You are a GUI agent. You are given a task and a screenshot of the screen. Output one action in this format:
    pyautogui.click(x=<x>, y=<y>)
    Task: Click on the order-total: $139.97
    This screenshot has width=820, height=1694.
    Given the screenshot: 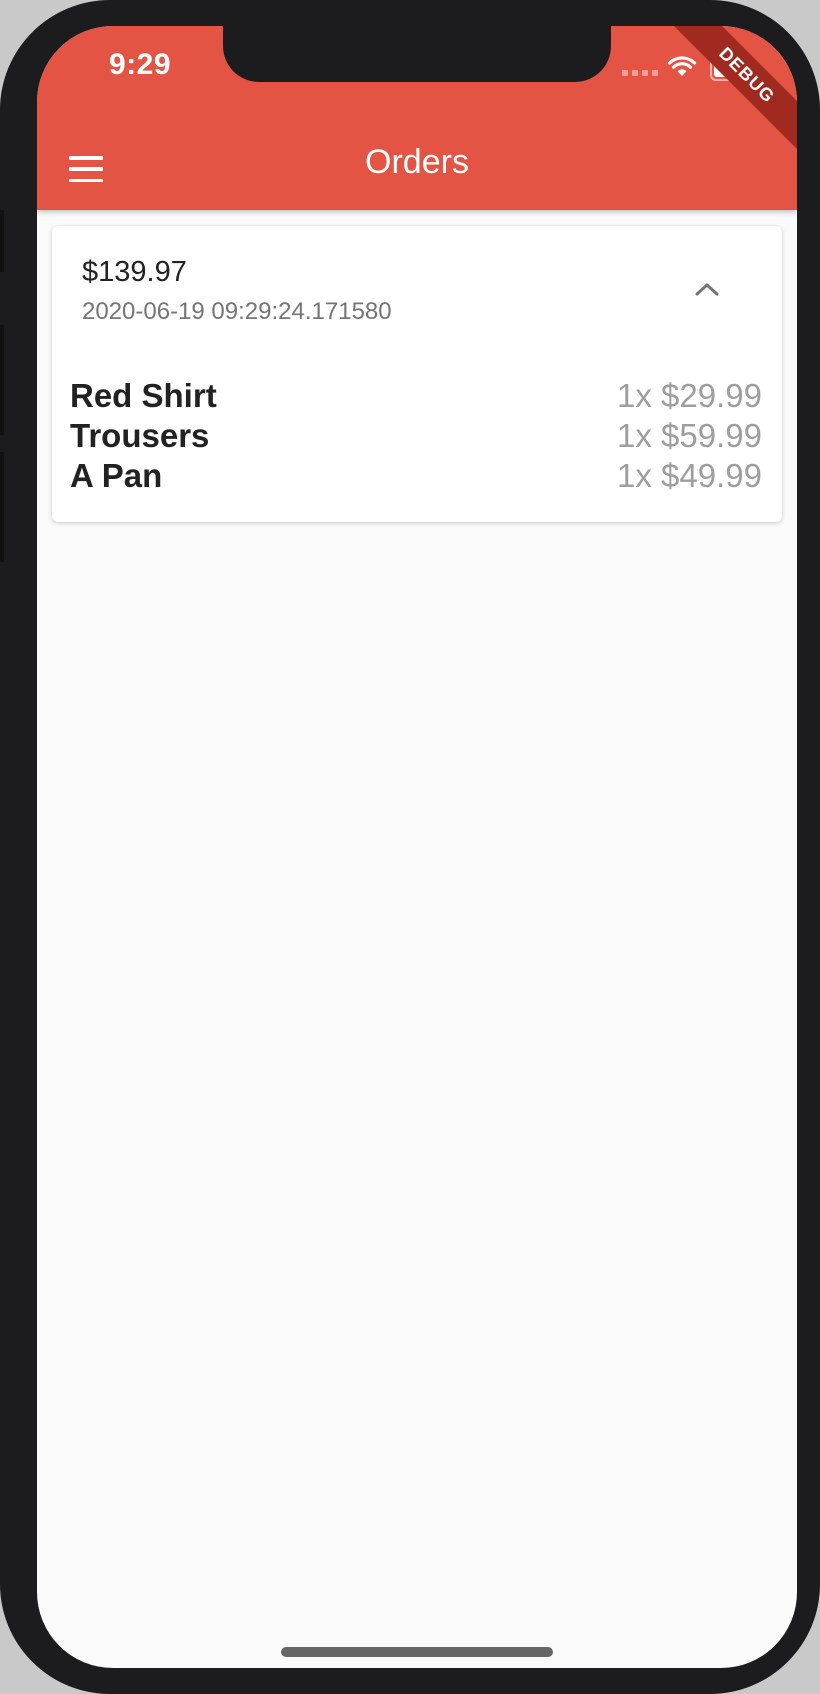 What is the action you would take?
    pyautogui.click(x=134, y=272)
    